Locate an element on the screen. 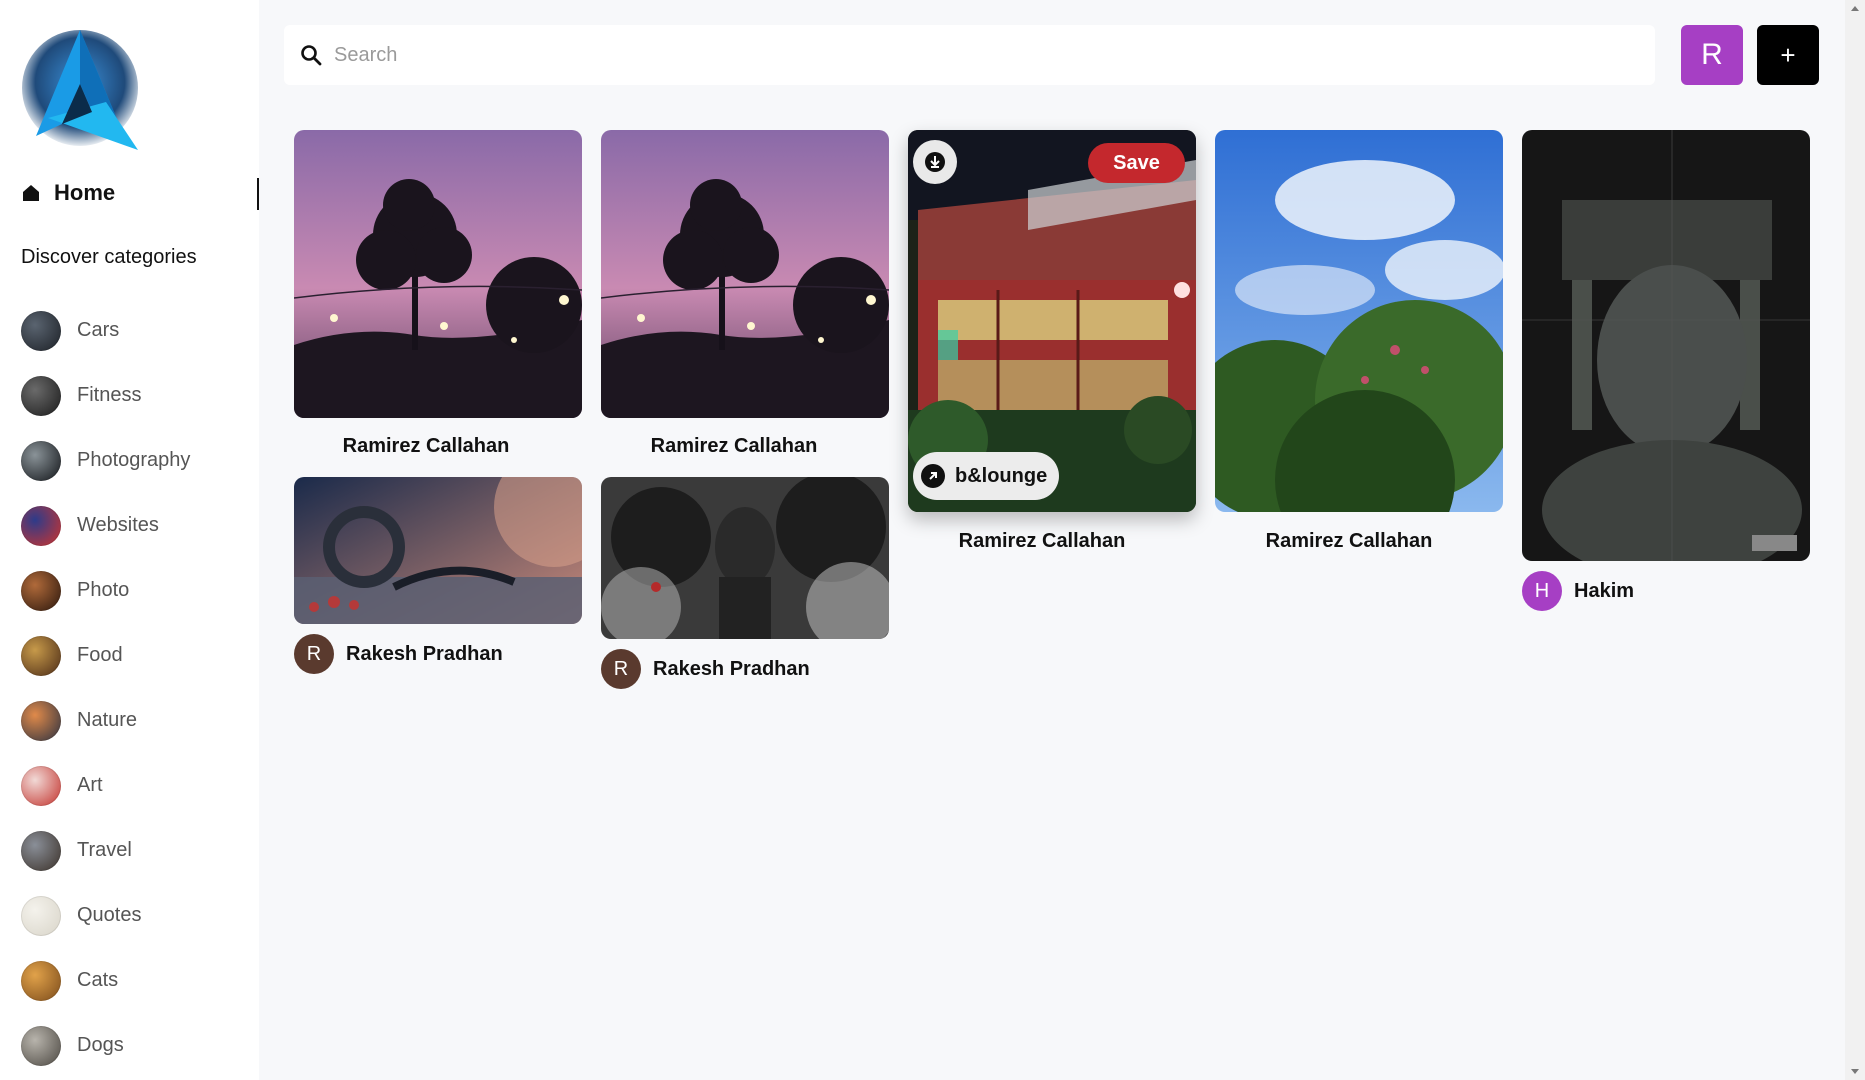 The height and width of the screenshot is (1080, 1865). quotes-thumbnail is located at coordinates (41, 915).